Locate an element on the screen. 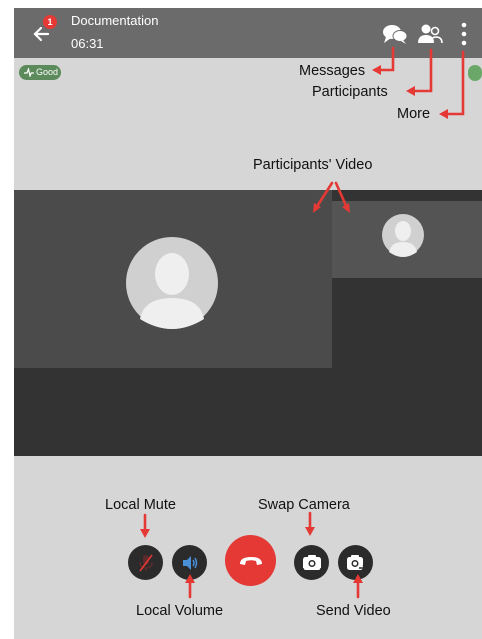  annotation-messages: Messages is located at coordinates (332, 71).